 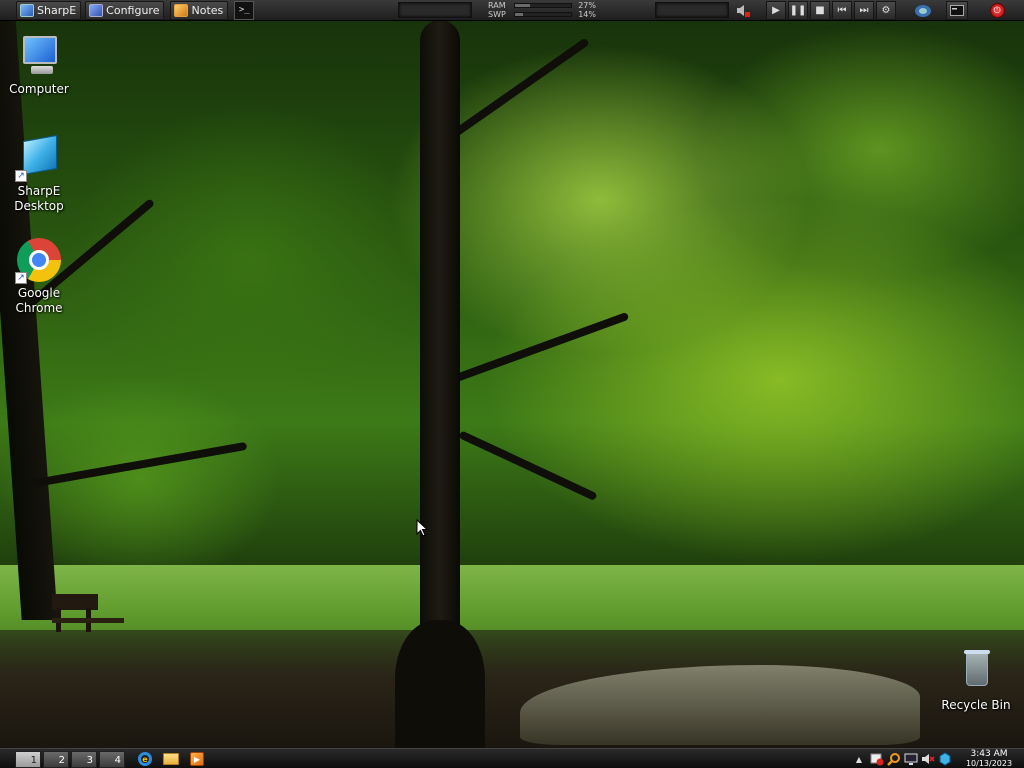 What do you see at coordinates (27, 10) in the screenshot?
I see `sharpe-icon` at bounding box center [27, 10].